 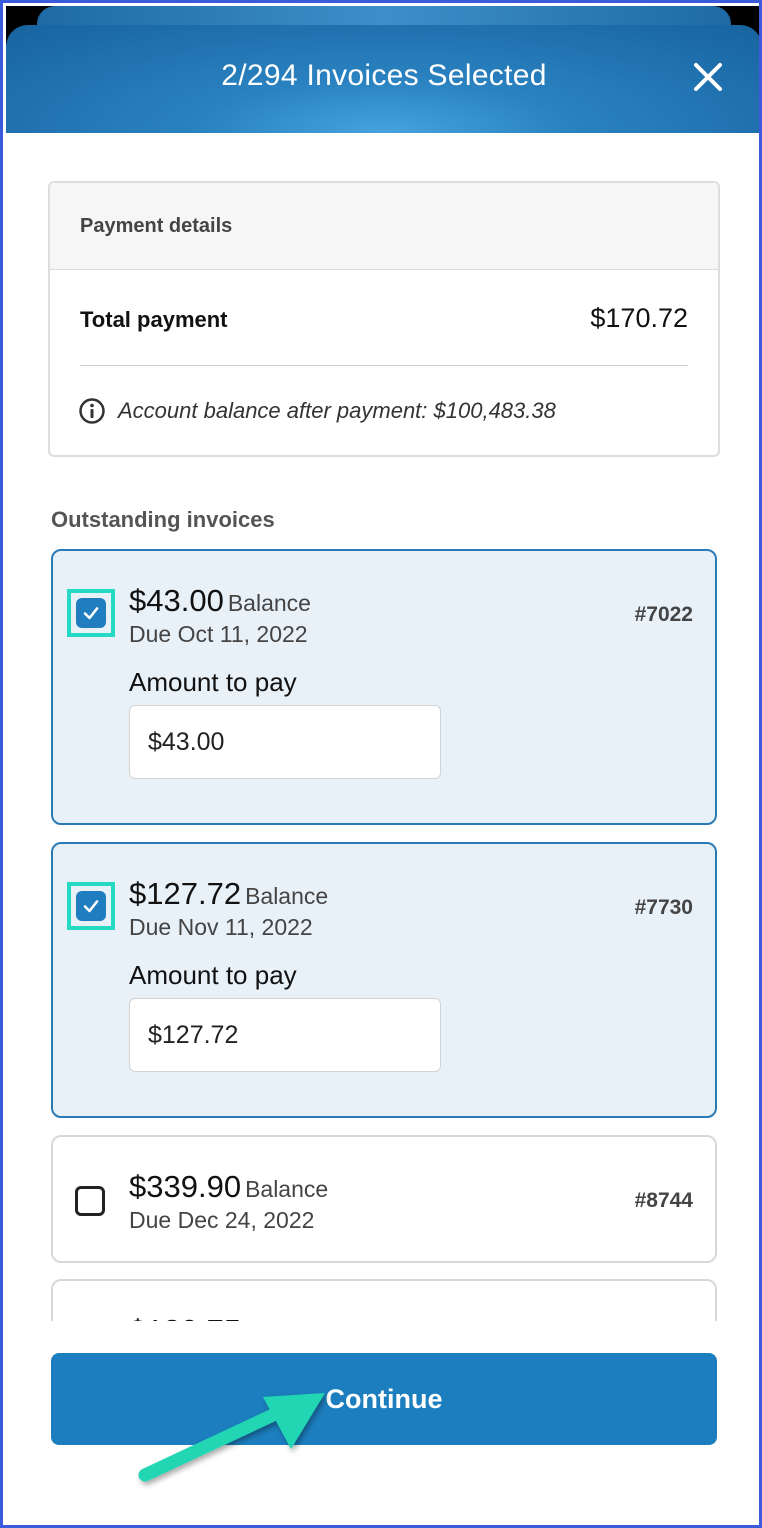 What do you see at coordinates (176, 600) in the screenshot?
I see `invoice-amount-value: $43.00` at bounding box center [176, 600].